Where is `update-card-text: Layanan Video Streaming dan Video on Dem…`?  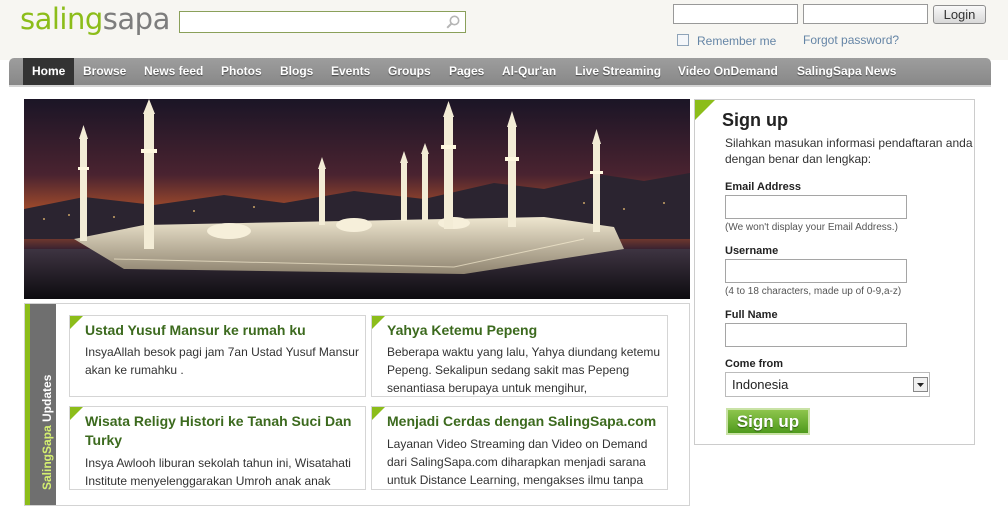 update-card-text: Layanan Video Streaming dan Video on Dem… is located at coordinates (517, 444).